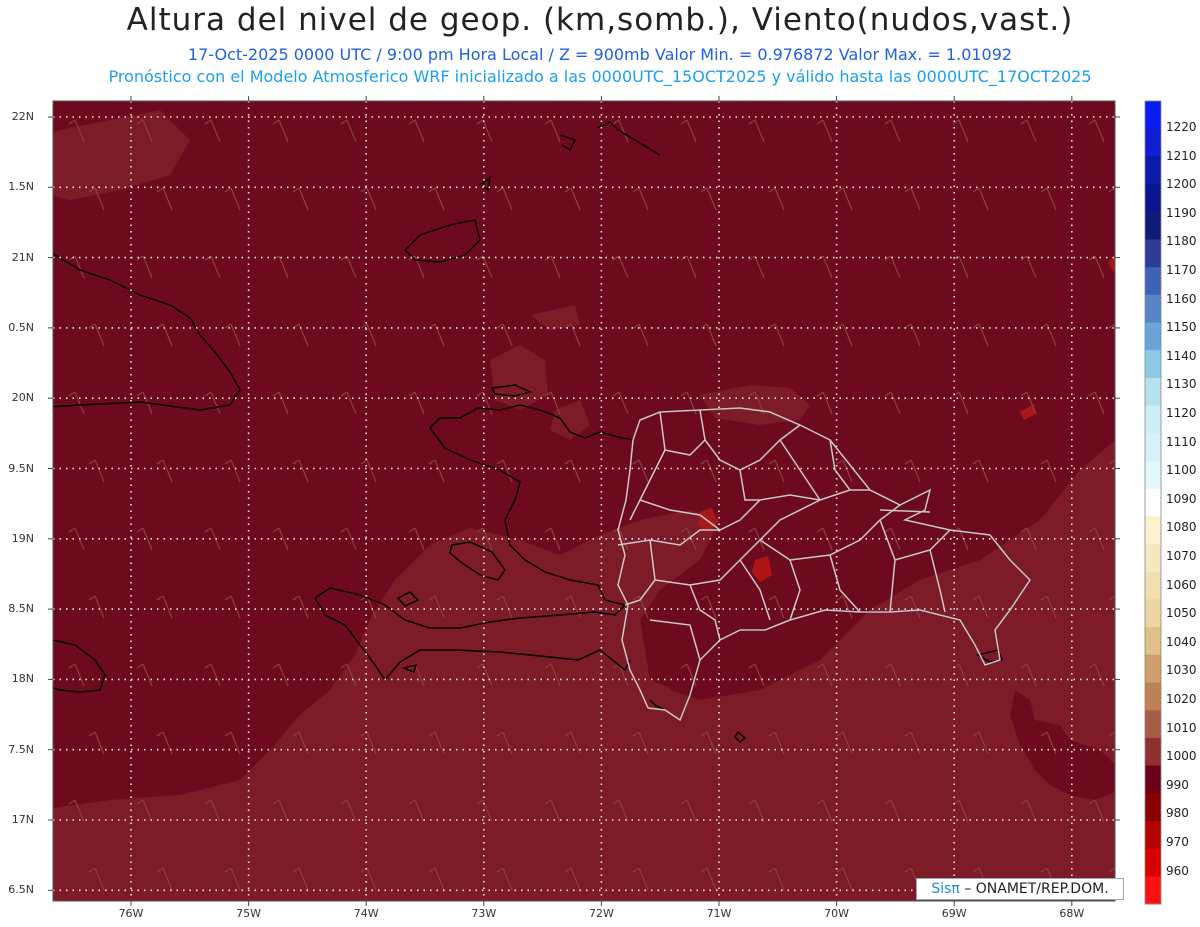  Describe the element at coordinates (1181, 212) in the screenshot. I see `colorbar-label: 1190` at that location.